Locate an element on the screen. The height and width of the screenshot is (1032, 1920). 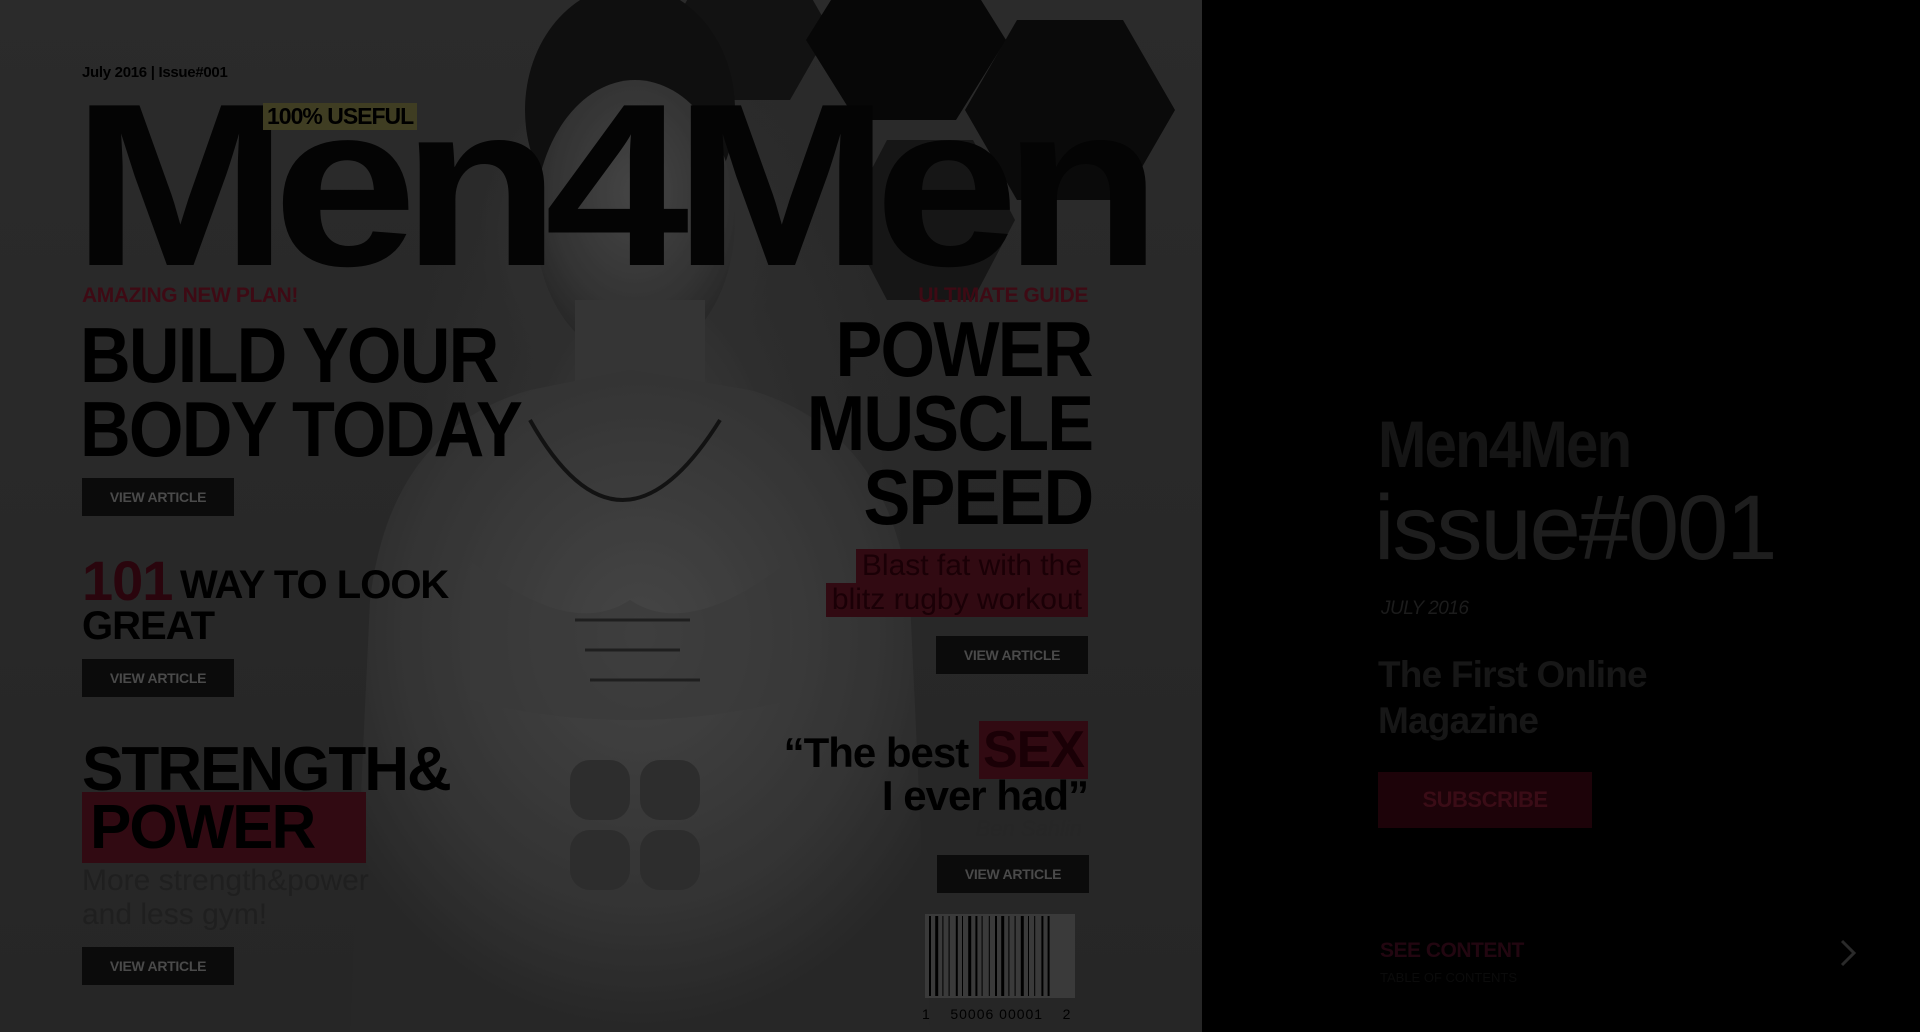
see-content-link: SEE CONTENT is located at coordinates (1452, 951).